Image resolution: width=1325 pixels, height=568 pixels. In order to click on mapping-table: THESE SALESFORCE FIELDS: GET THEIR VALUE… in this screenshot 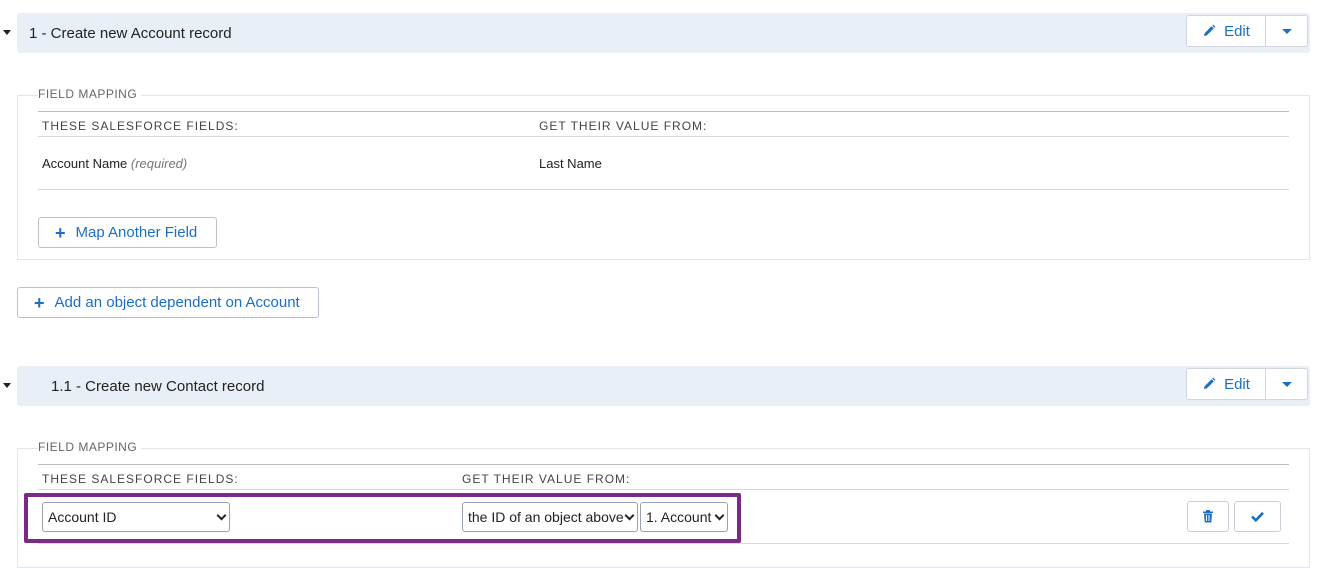, I will do `click(663, 150)`.